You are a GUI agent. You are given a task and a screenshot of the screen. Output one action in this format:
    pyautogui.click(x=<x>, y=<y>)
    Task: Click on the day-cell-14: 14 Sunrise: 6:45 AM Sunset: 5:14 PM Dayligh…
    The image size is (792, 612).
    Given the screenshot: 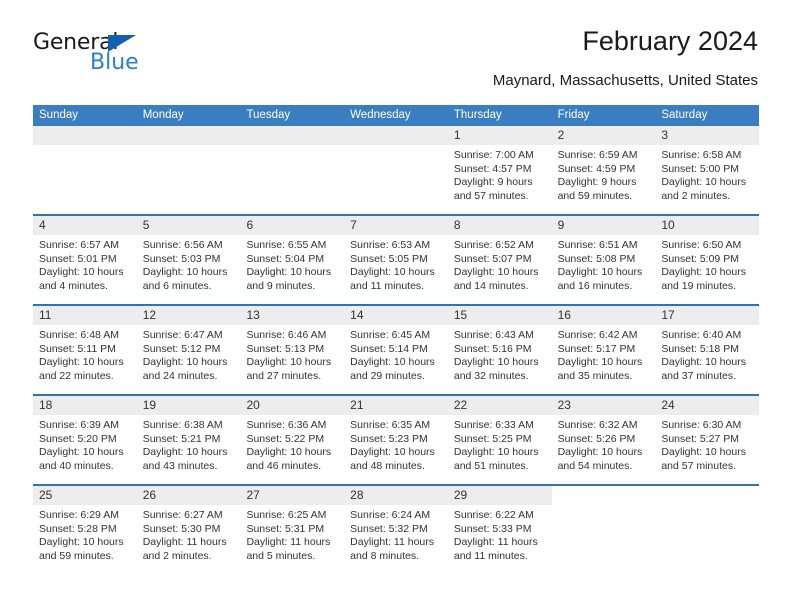 What is the action you would take?
    pyautogui.click(x=396, y=350)
    